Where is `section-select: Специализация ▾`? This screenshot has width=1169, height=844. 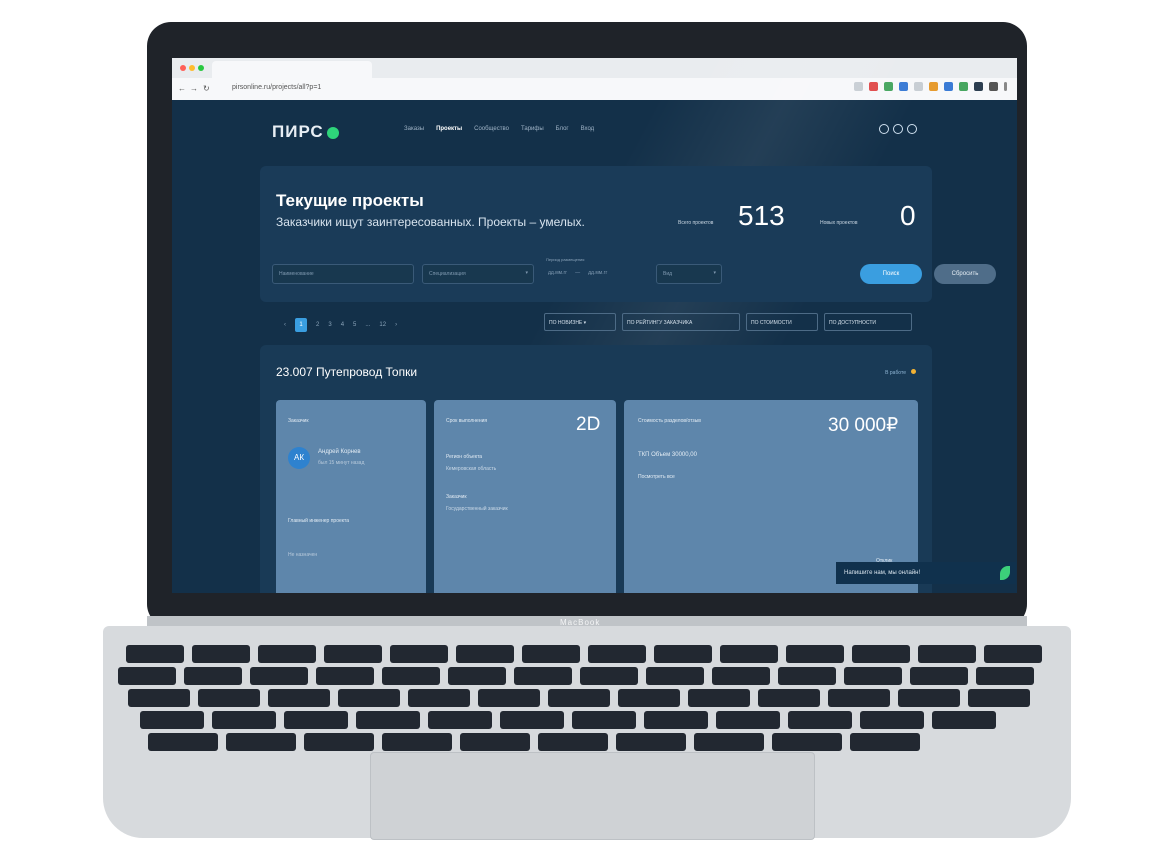 section-select: Специализация ▾ is located at coordinates (478, 274).